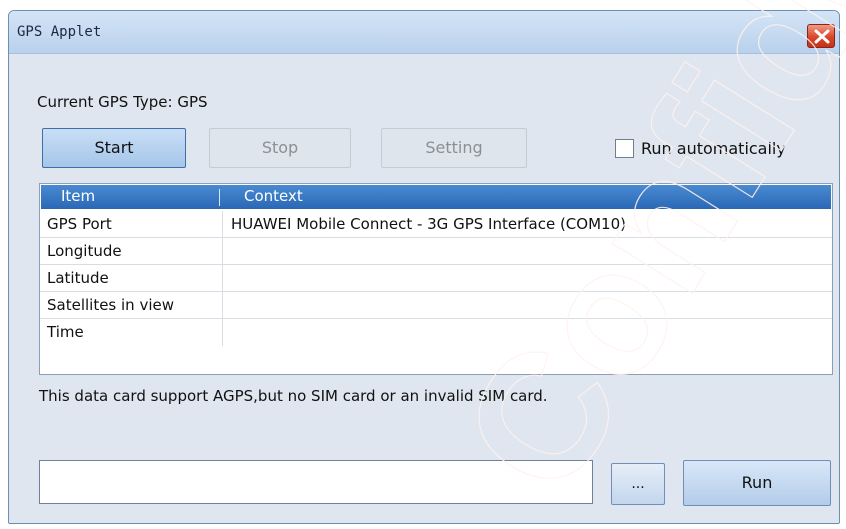 The image size is (846, 529). Describe the element at coordinates (219, 197) in the screenshot. I see `column-divider` at that location.